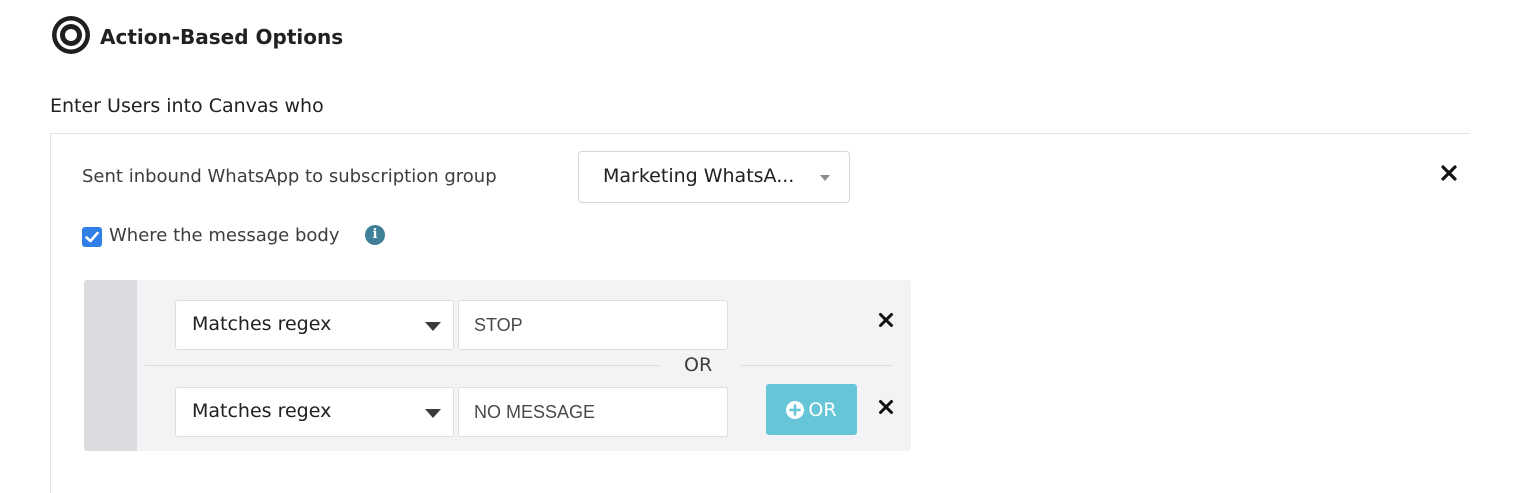  I want to click on operator-select-row-2: Matches regex, so click(314, 412).